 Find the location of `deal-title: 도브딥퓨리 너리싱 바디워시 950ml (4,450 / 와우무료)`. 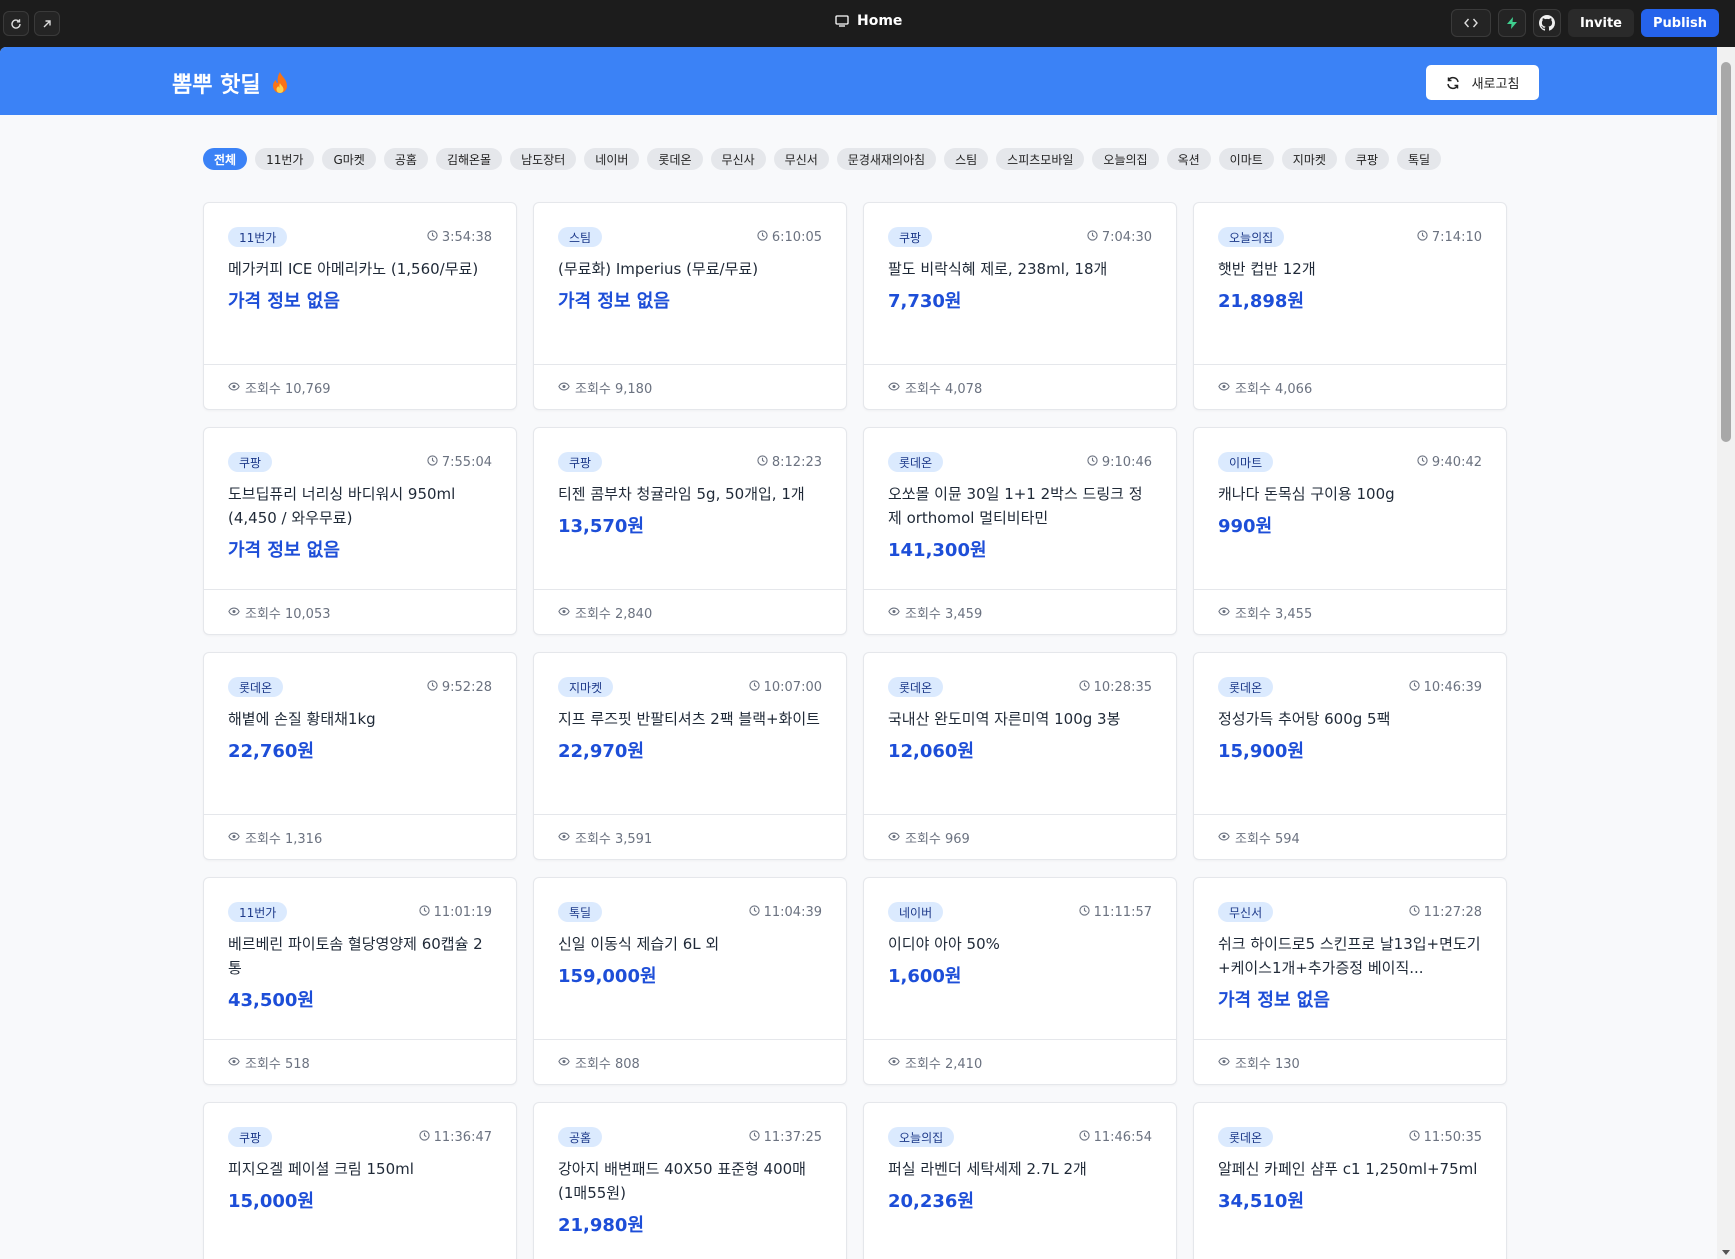

deal-title: 도브딥퓨리 너리싱 바디워시 950ml (4,450 / 와우무료) is located at coordinates (360, 506).